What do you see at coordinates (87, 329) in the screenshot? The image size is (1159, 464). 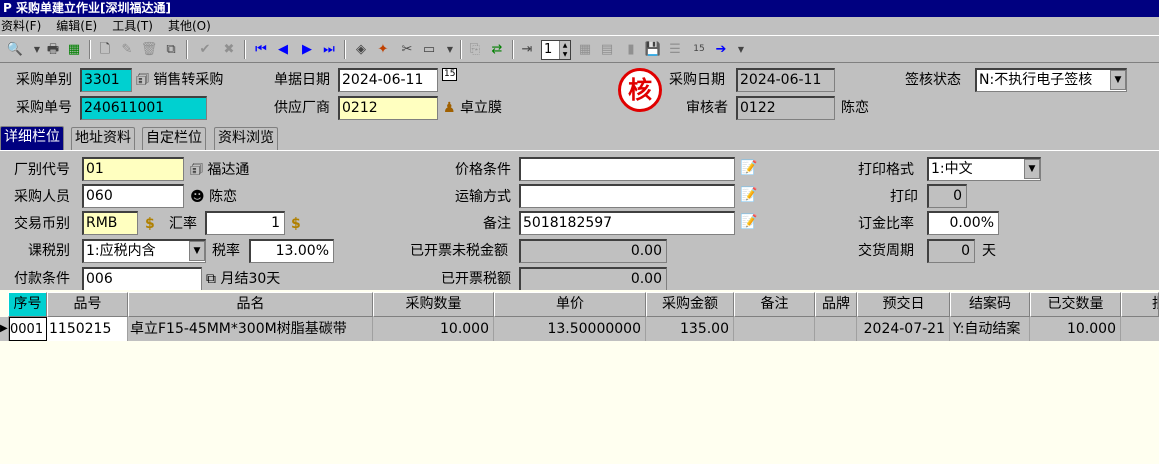 I see `cell-item-no: 1150215` at bounding box center [87, 329].